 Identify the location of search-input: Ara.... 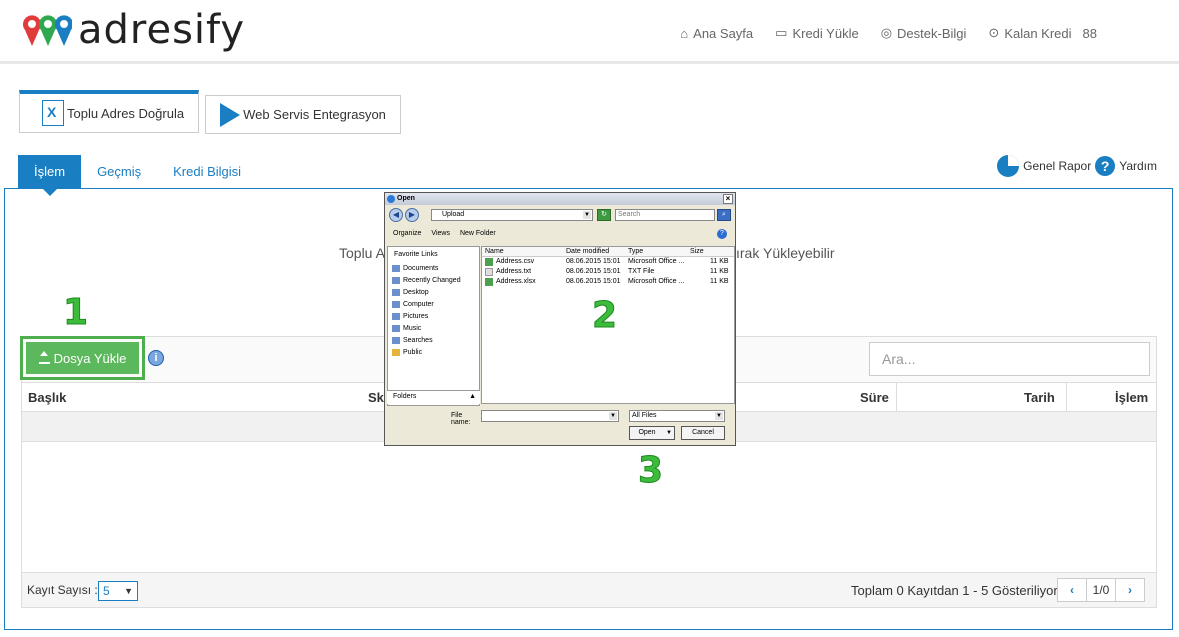
(1009, 359).